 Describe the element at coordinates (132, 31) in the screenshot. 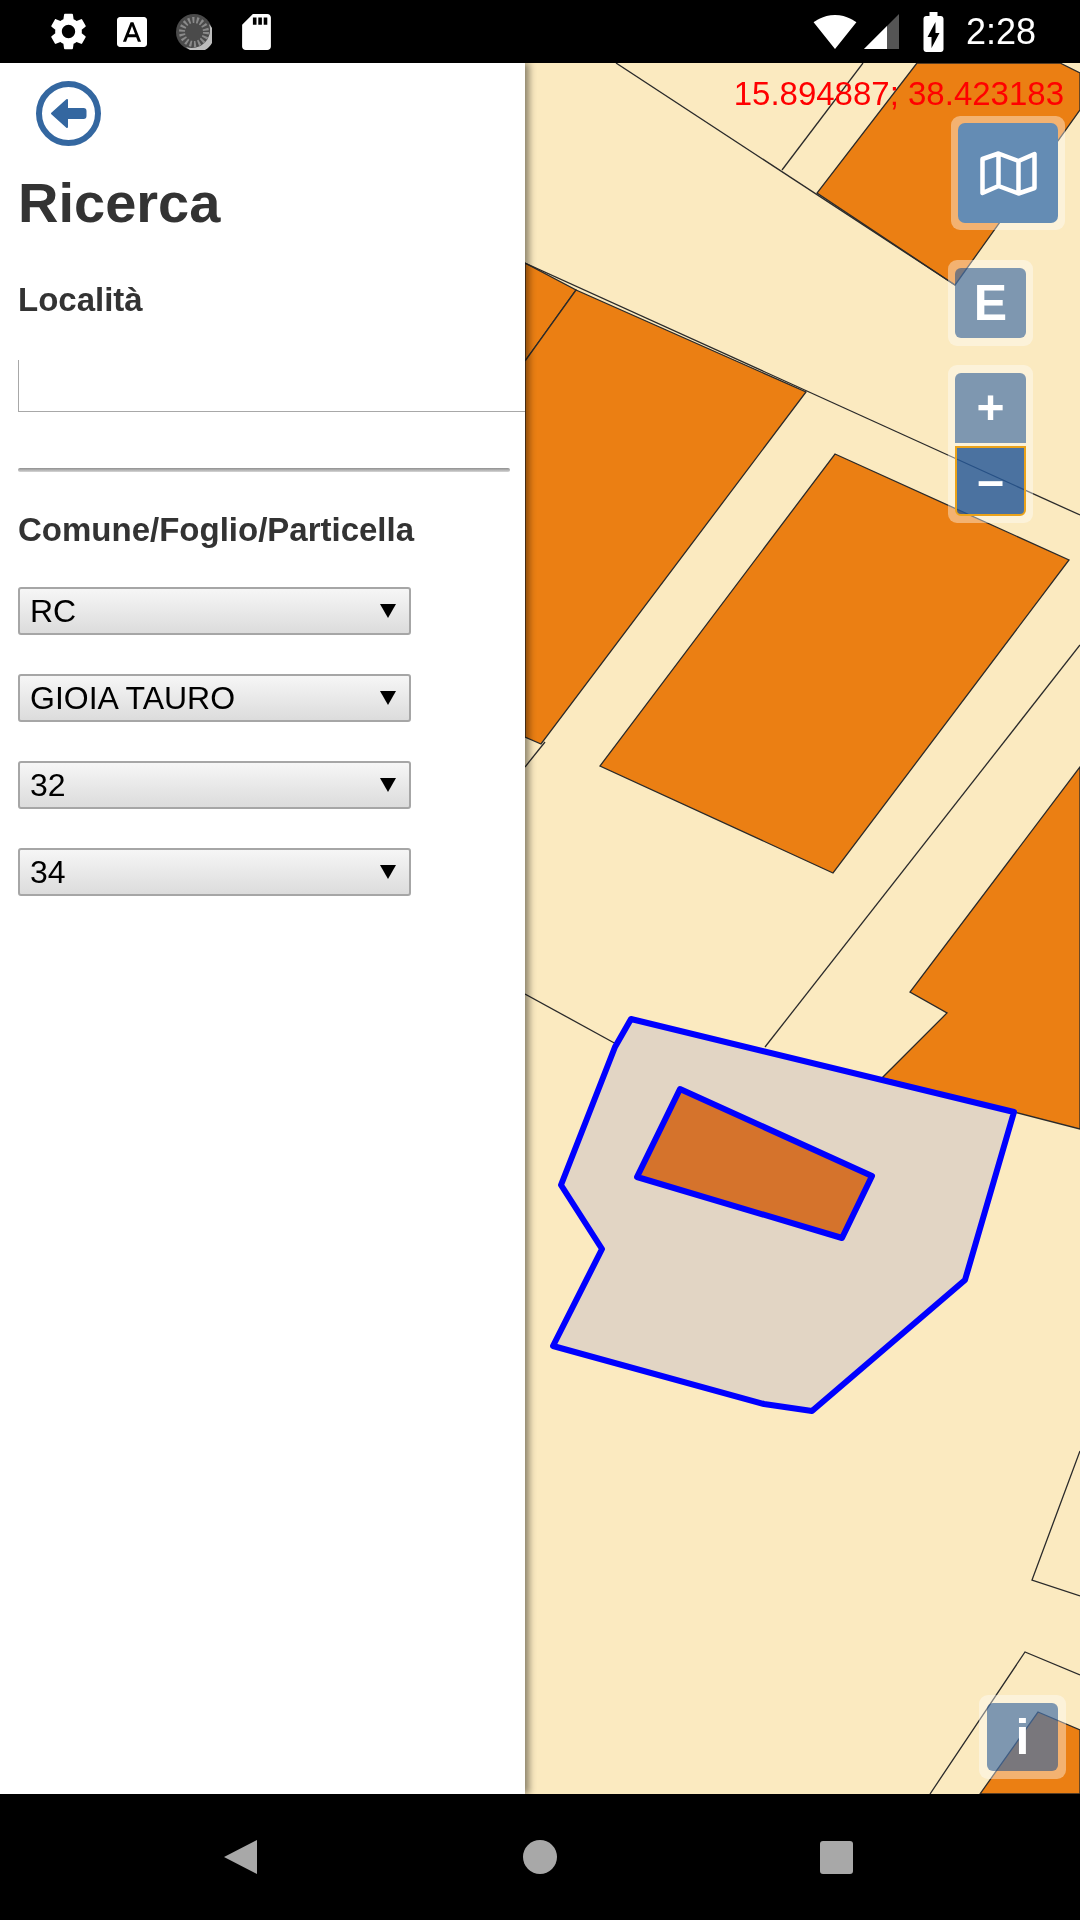

I see `font-icon` at that location.